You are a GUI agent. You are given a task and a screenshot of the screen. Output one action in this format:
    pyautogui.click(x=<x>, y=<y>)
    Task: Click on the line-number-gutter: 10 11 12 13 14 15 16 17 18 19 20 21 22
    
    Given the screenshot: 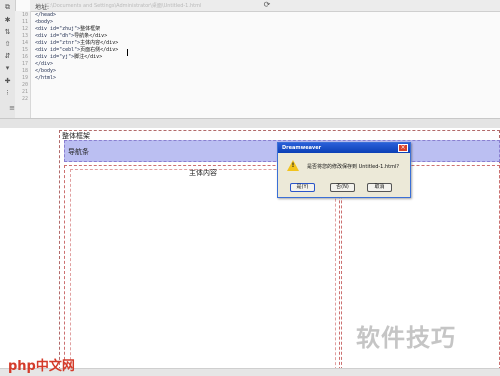 What is the action you would take?
    pyautogui.click(x=23, y=64)
    